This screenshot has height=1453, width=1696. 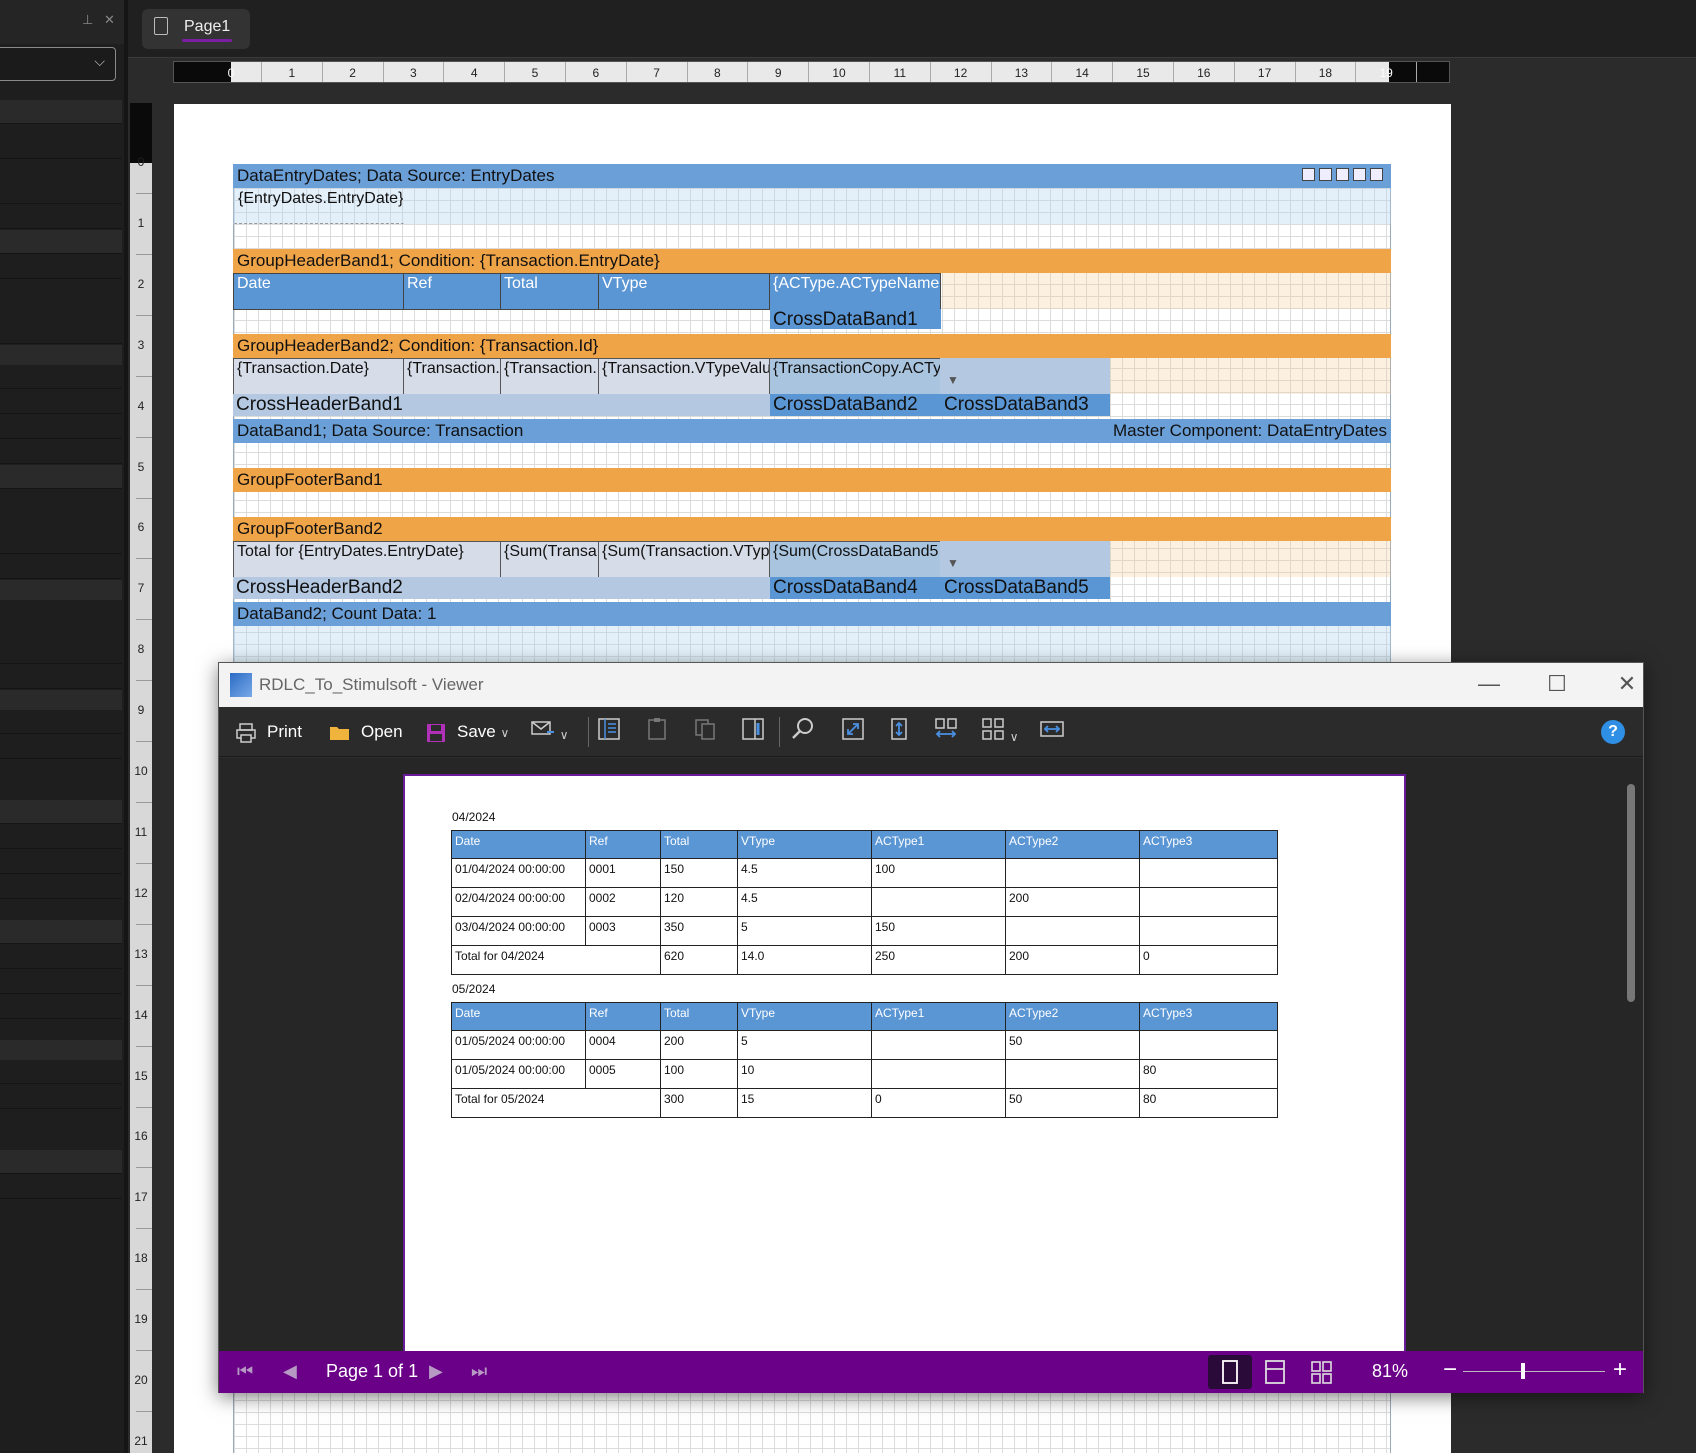 What do you see at coordinates (657, 732) in the screenshot?
I see `parameters-button` at bounding box center [657, 732].